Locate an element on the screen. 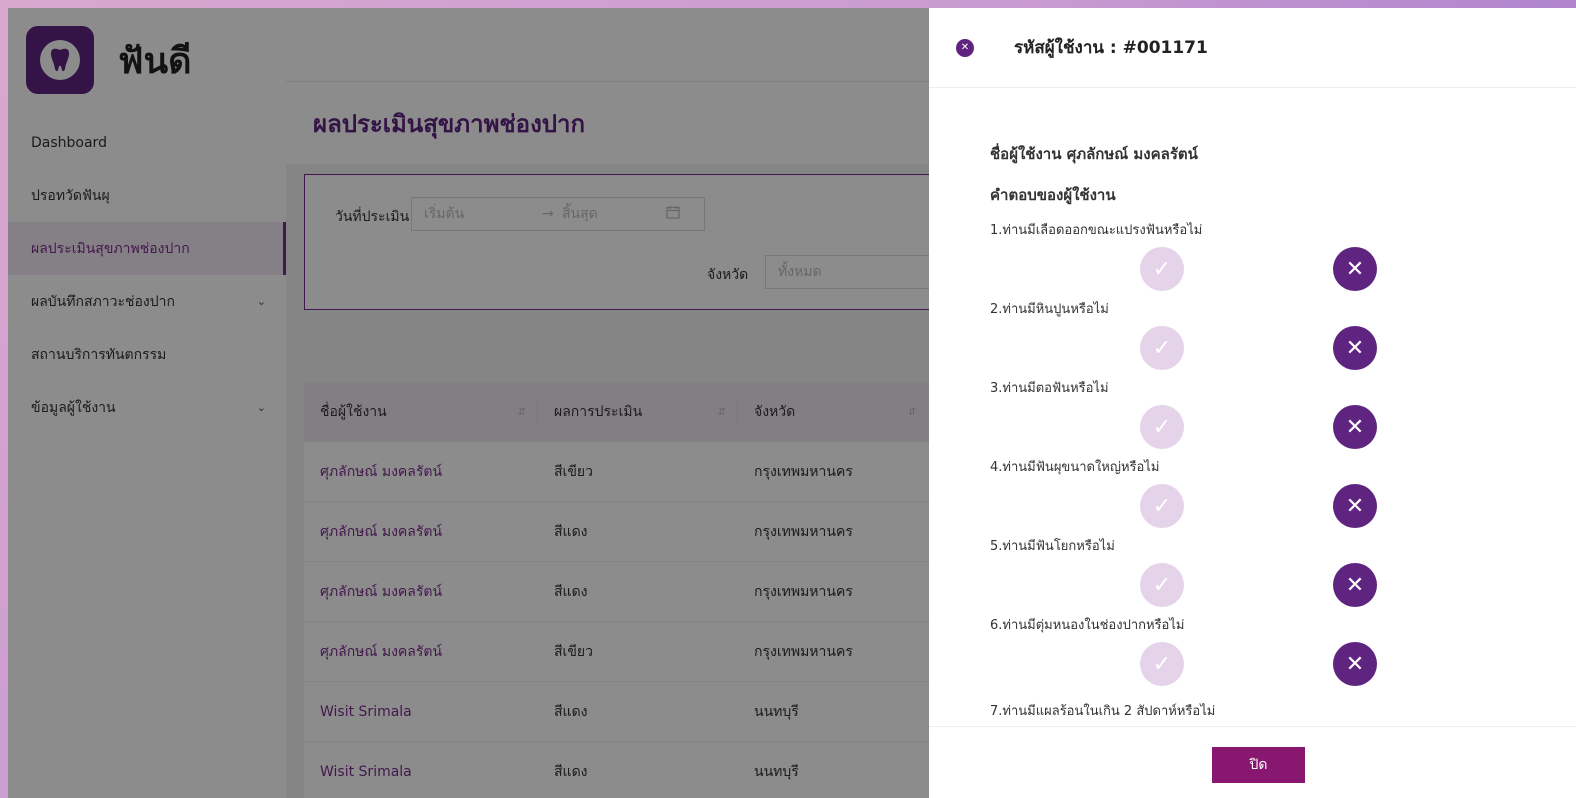 This screenshot has height=798, width=1576. drawer-footer: ปิด is located at coordinates (1252, 762).